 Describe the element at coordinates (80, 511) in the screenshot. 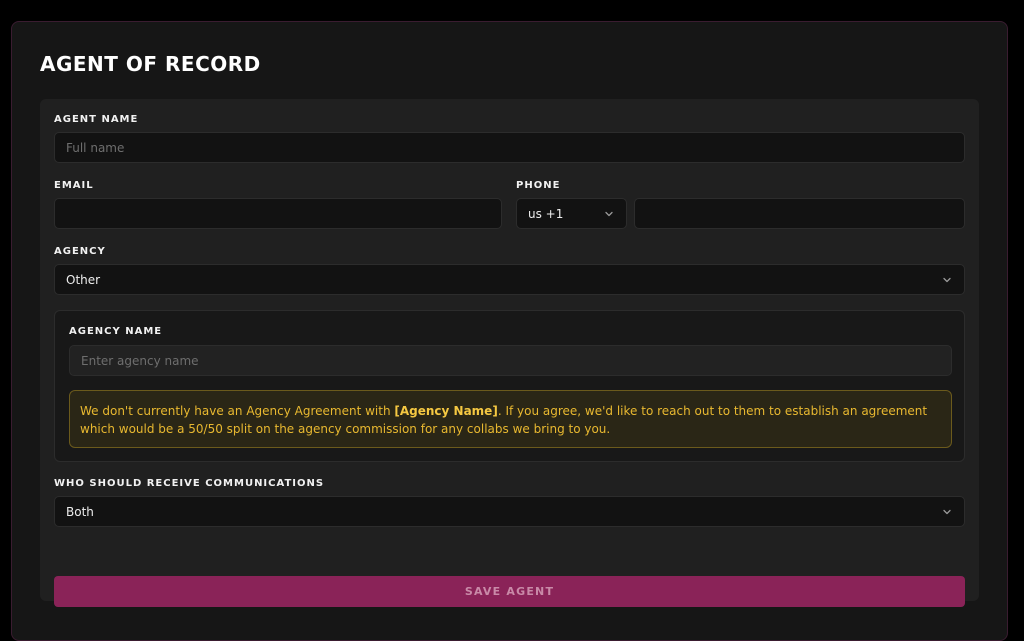

I see `communications-selected-value: Both` at that location.